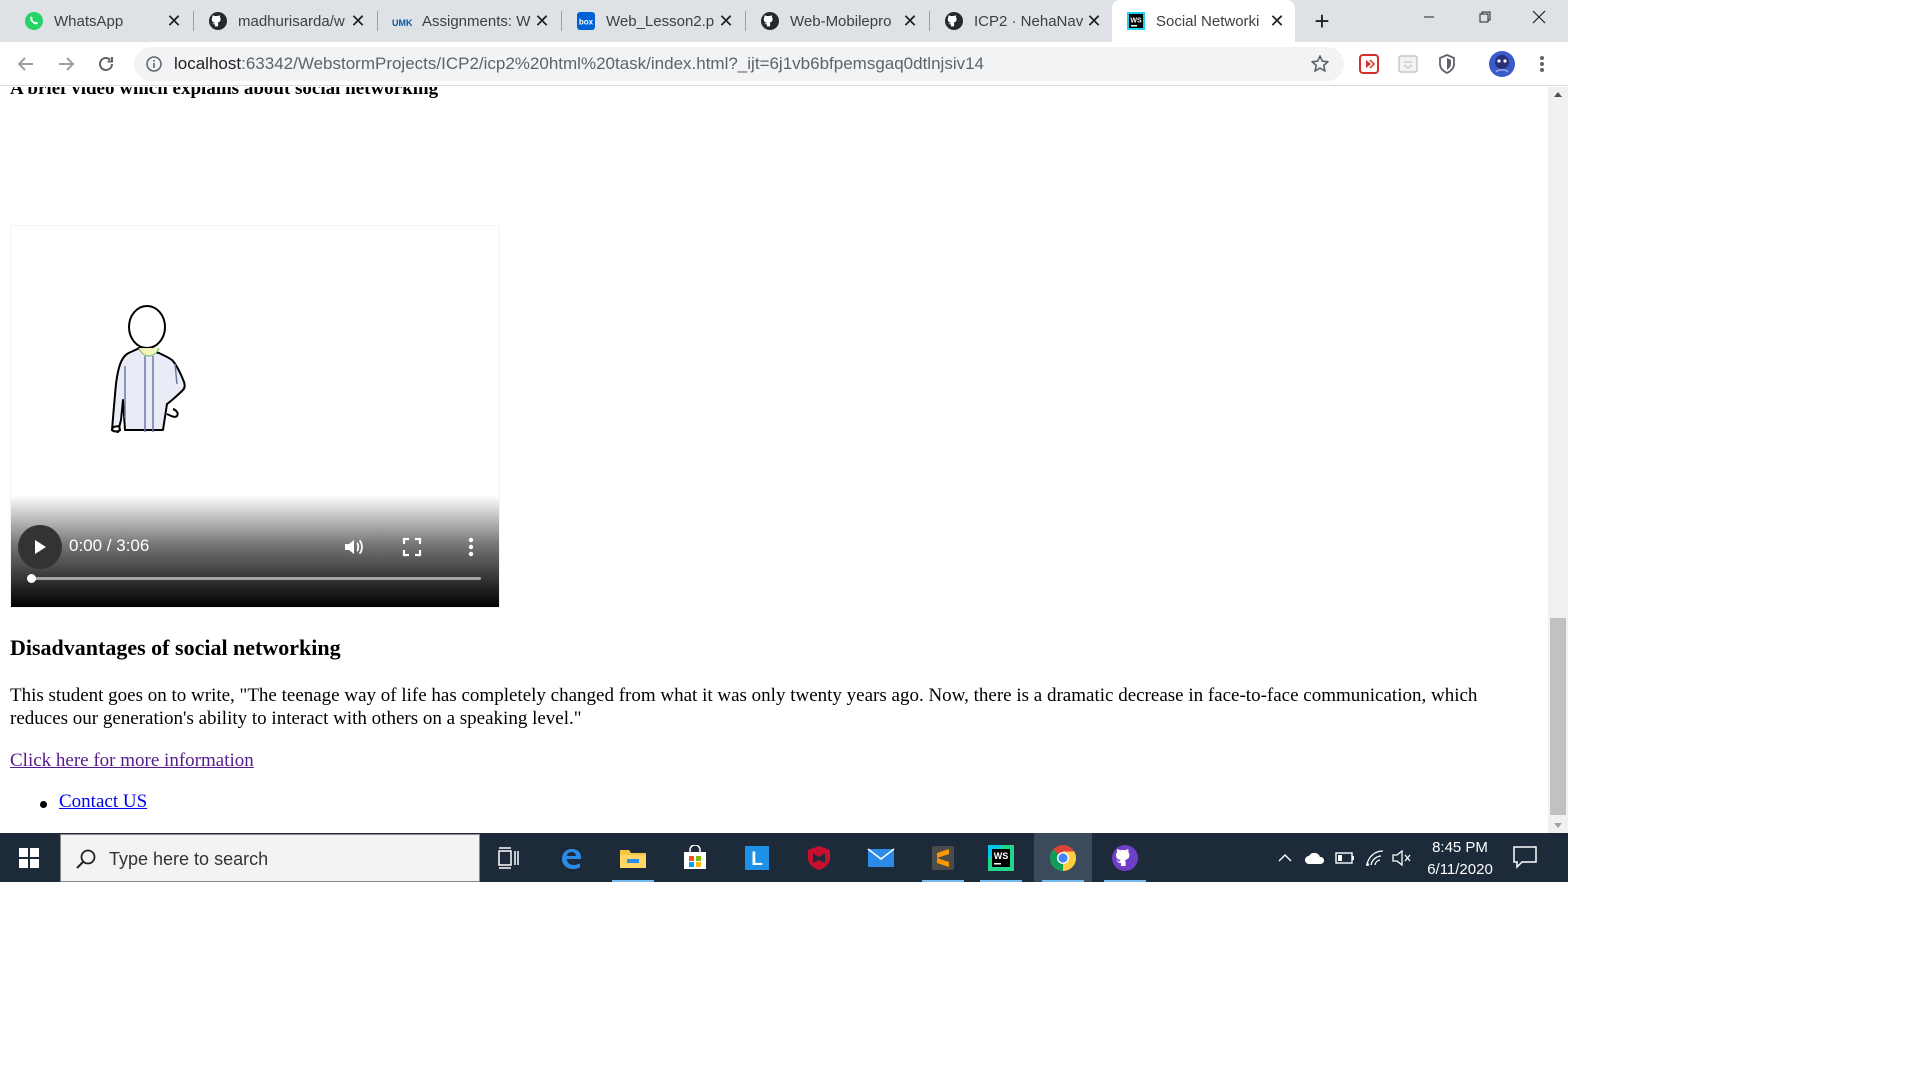 The width and height of the screenshot is (1920, 1080). I want to click on minimize-button, so click(1429, 17).